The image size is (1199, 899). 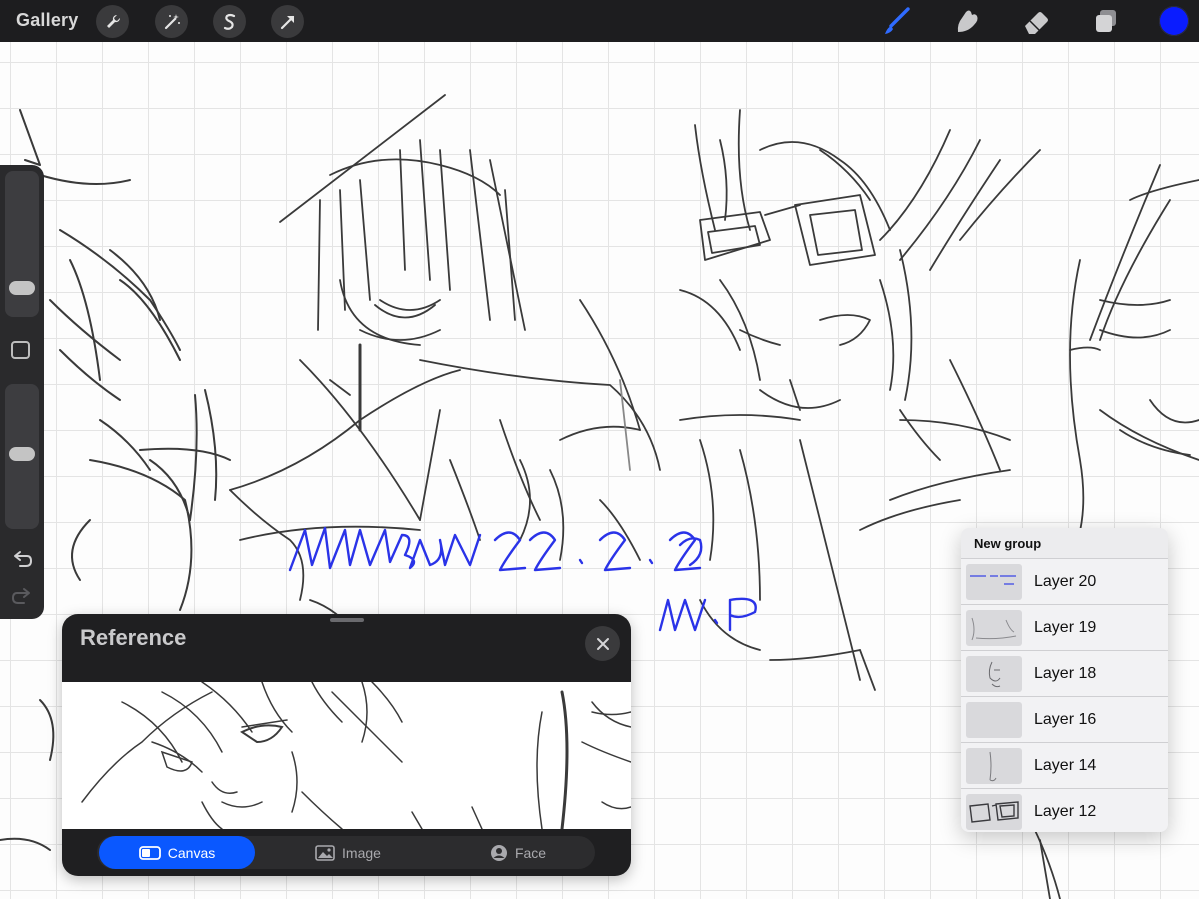 What do you see at coordinates (361, 852) in the screenshot?
I see `tab-image-label: Image` at bounding box center [361, 852].